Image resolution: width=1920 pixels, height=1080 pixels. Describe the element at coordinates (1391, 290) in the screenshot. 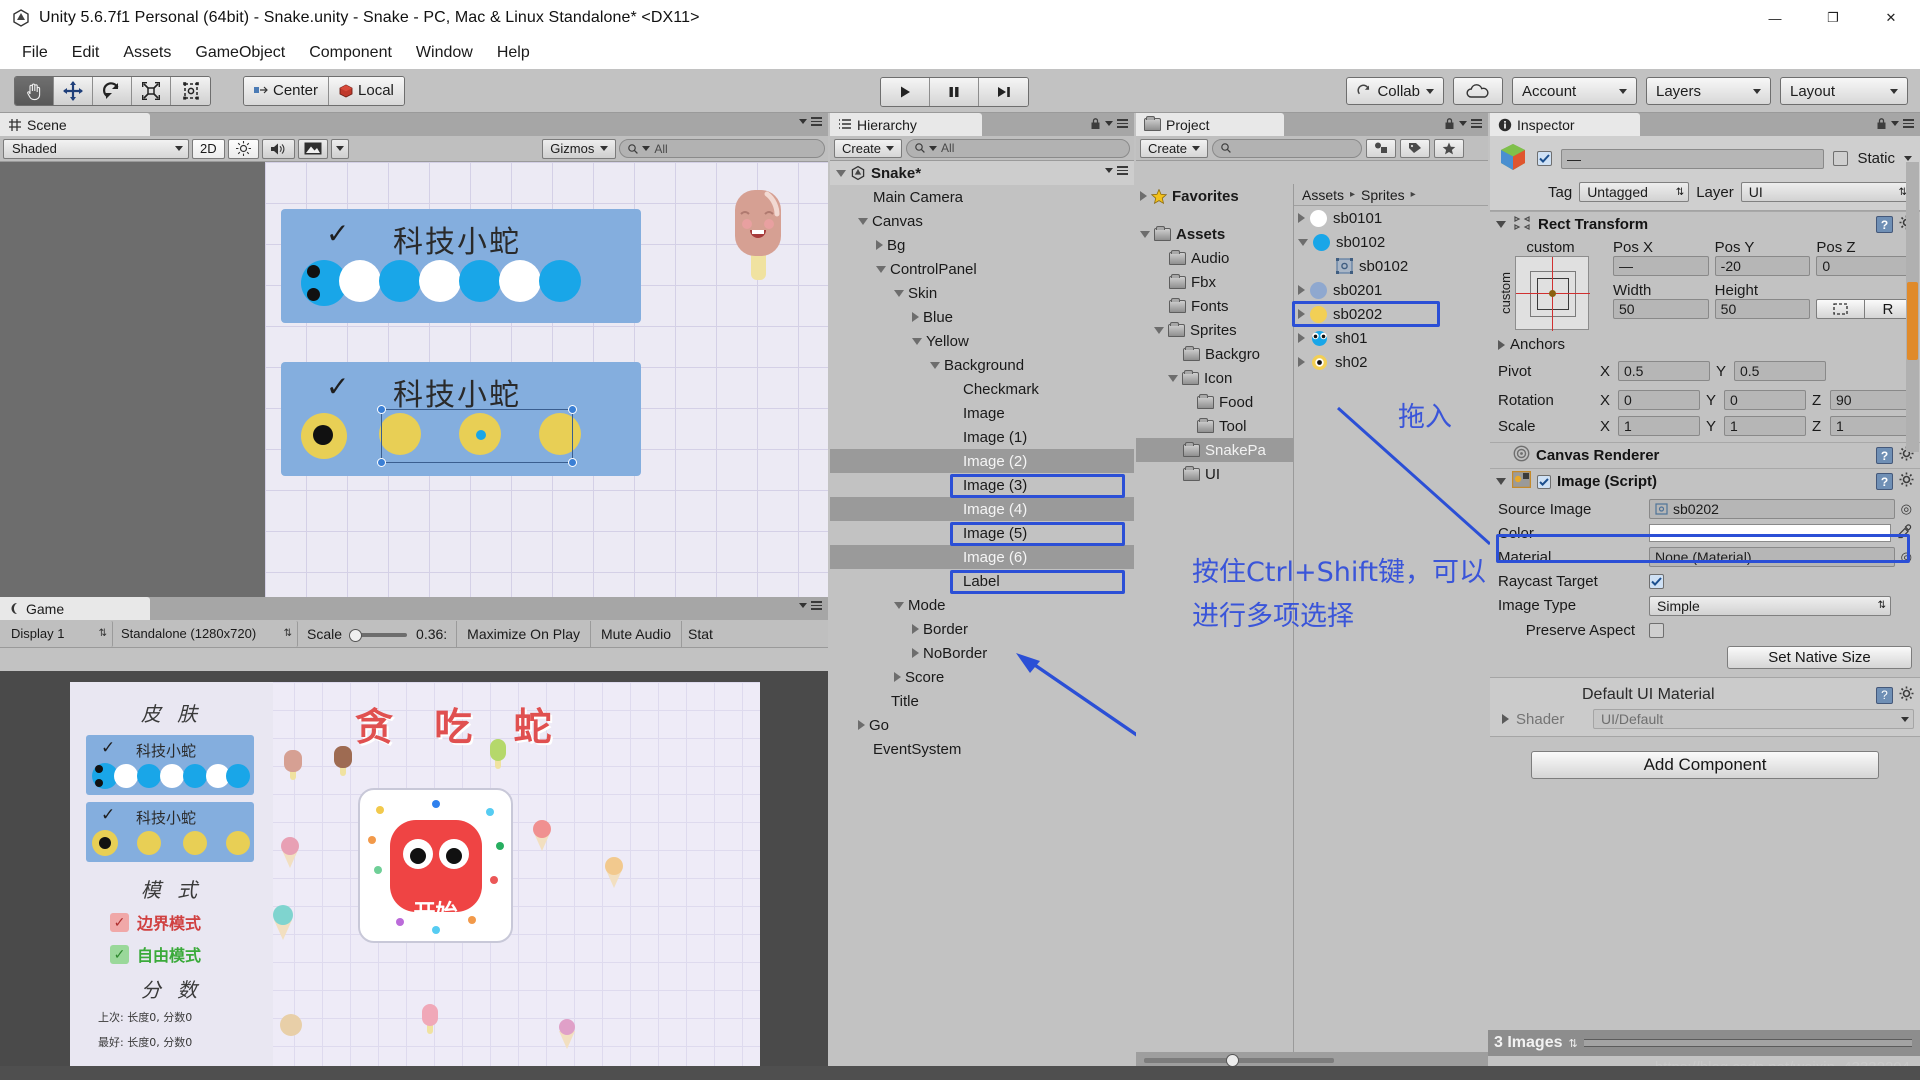

I see `project-asset-item: sb0201` at that location.